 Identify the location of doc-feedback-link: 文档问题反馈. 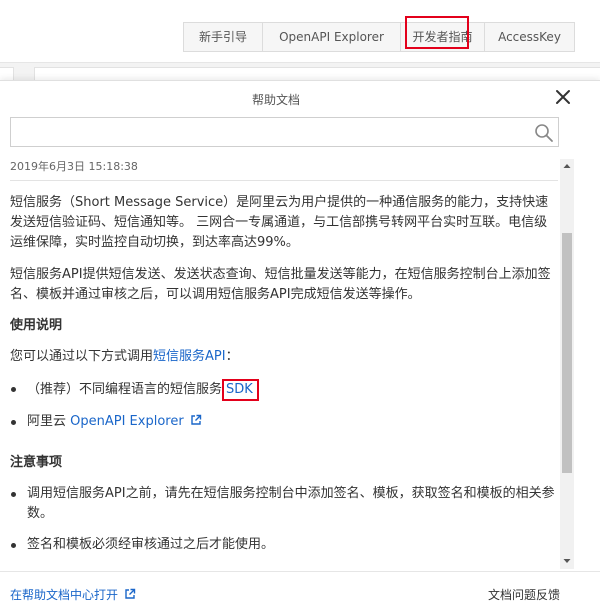
(524, 594).